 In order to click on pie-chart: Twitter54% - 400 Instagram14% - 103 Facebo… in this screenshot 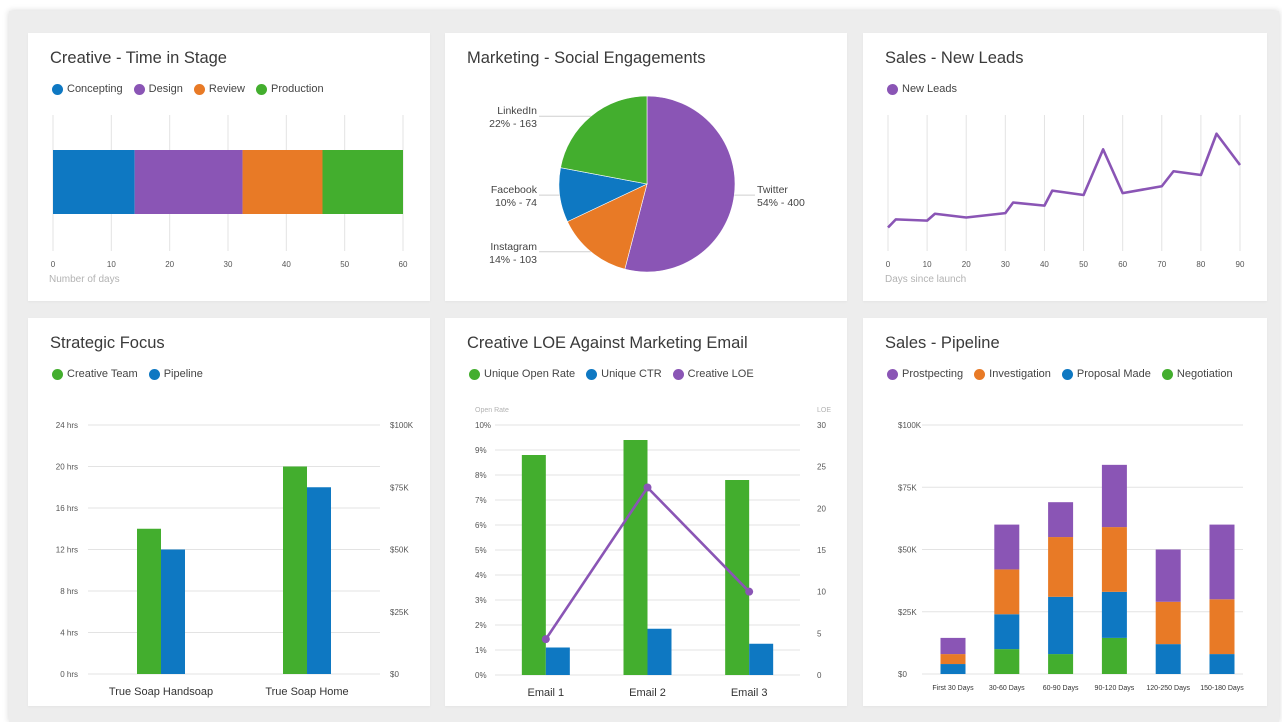, I will do `click(647, 184)`.